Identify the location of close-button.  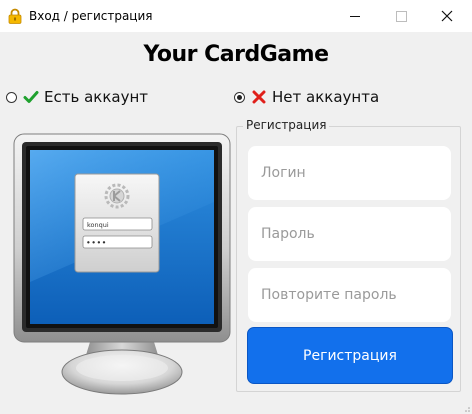
(447, 16).